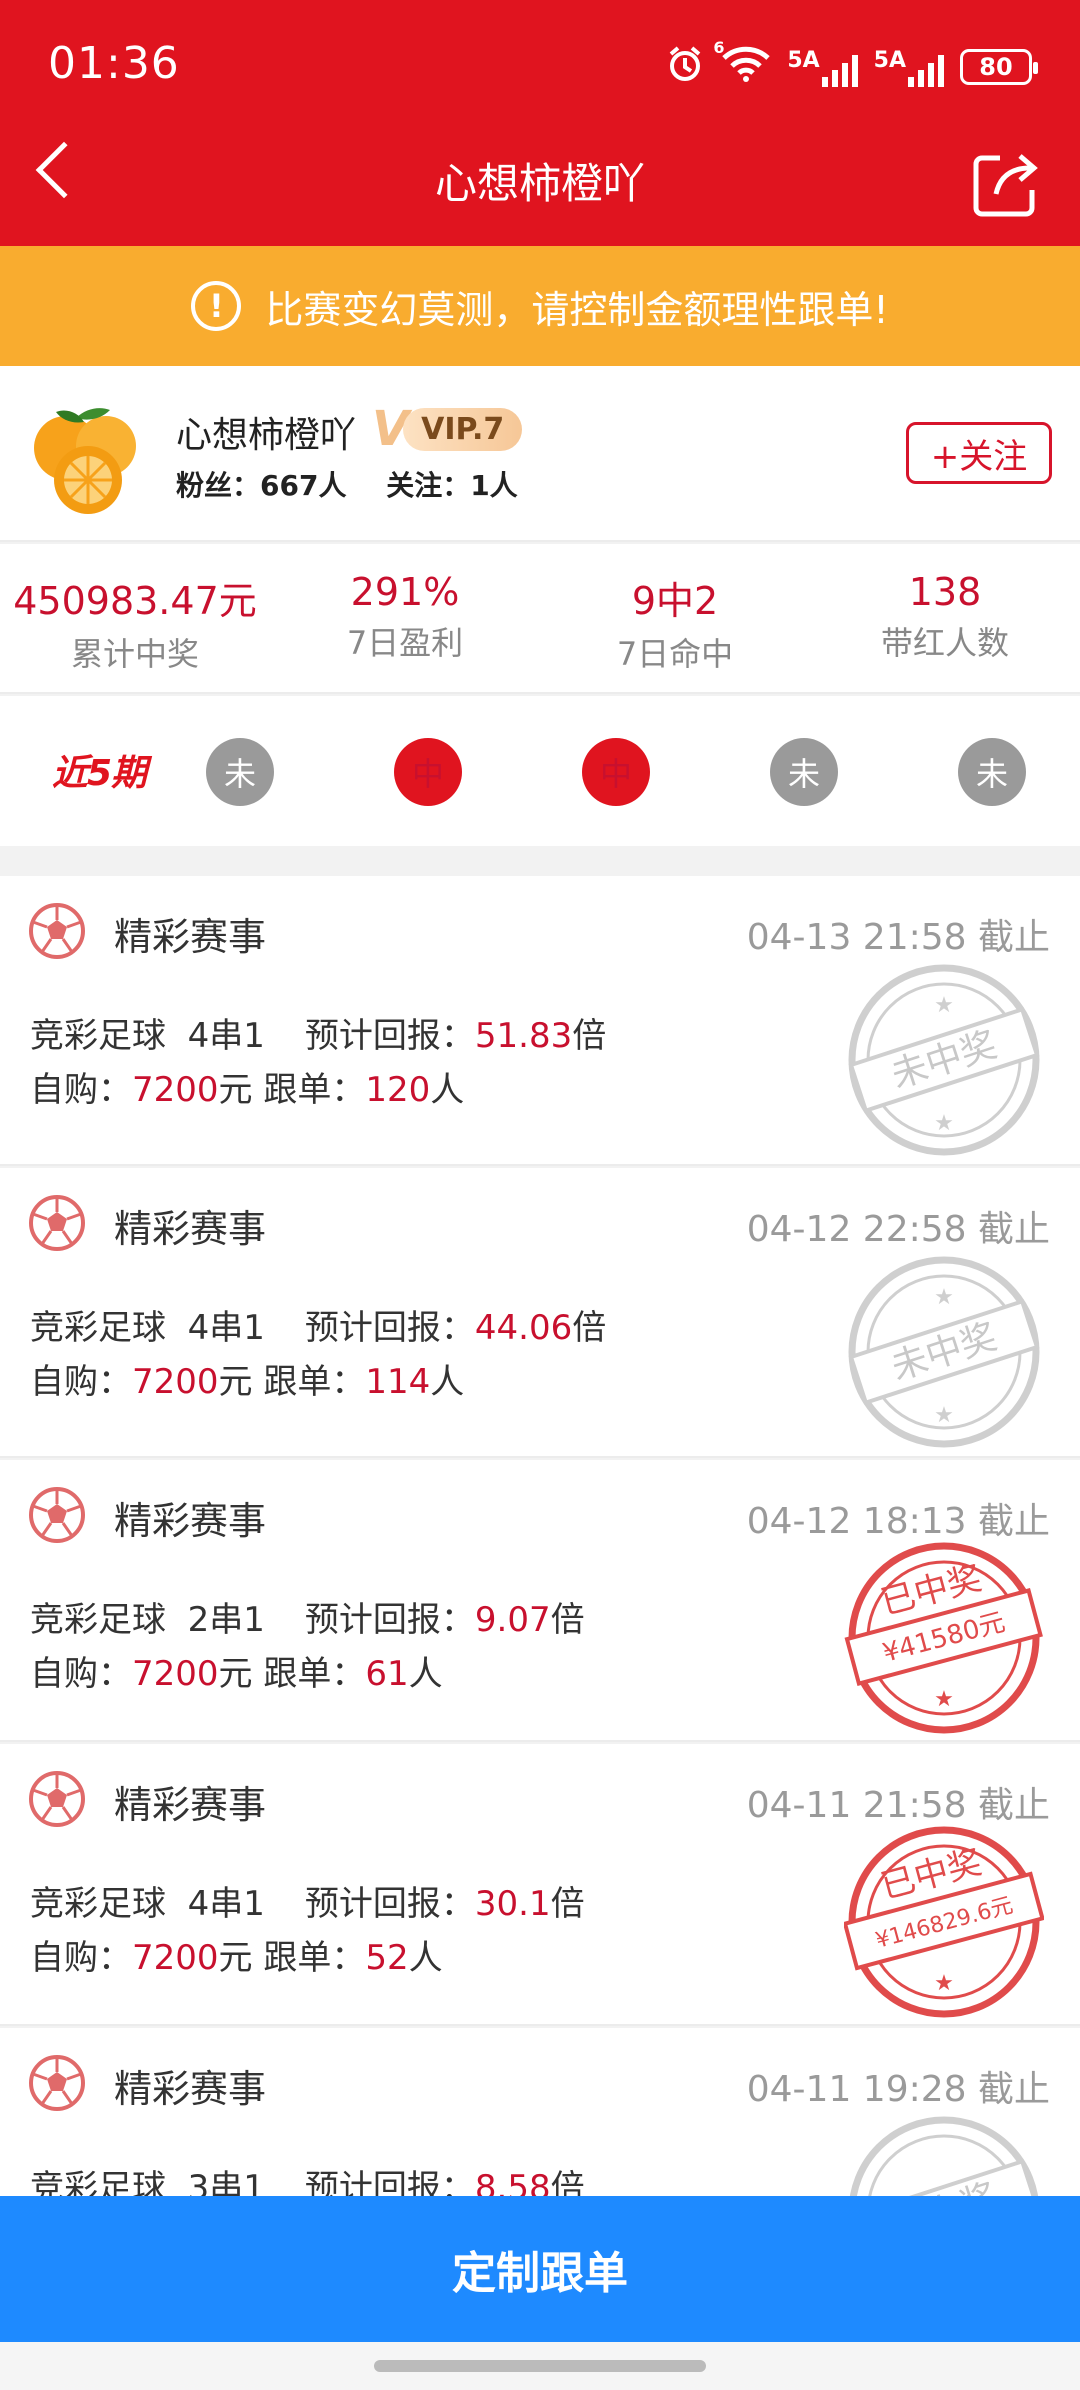 This screenshot has height=2390, width=1080. What do you see at coordinates (134, 654) in the screenshot?
I see `kpi-label: 累计中奖` at bounding box center [134, 654].